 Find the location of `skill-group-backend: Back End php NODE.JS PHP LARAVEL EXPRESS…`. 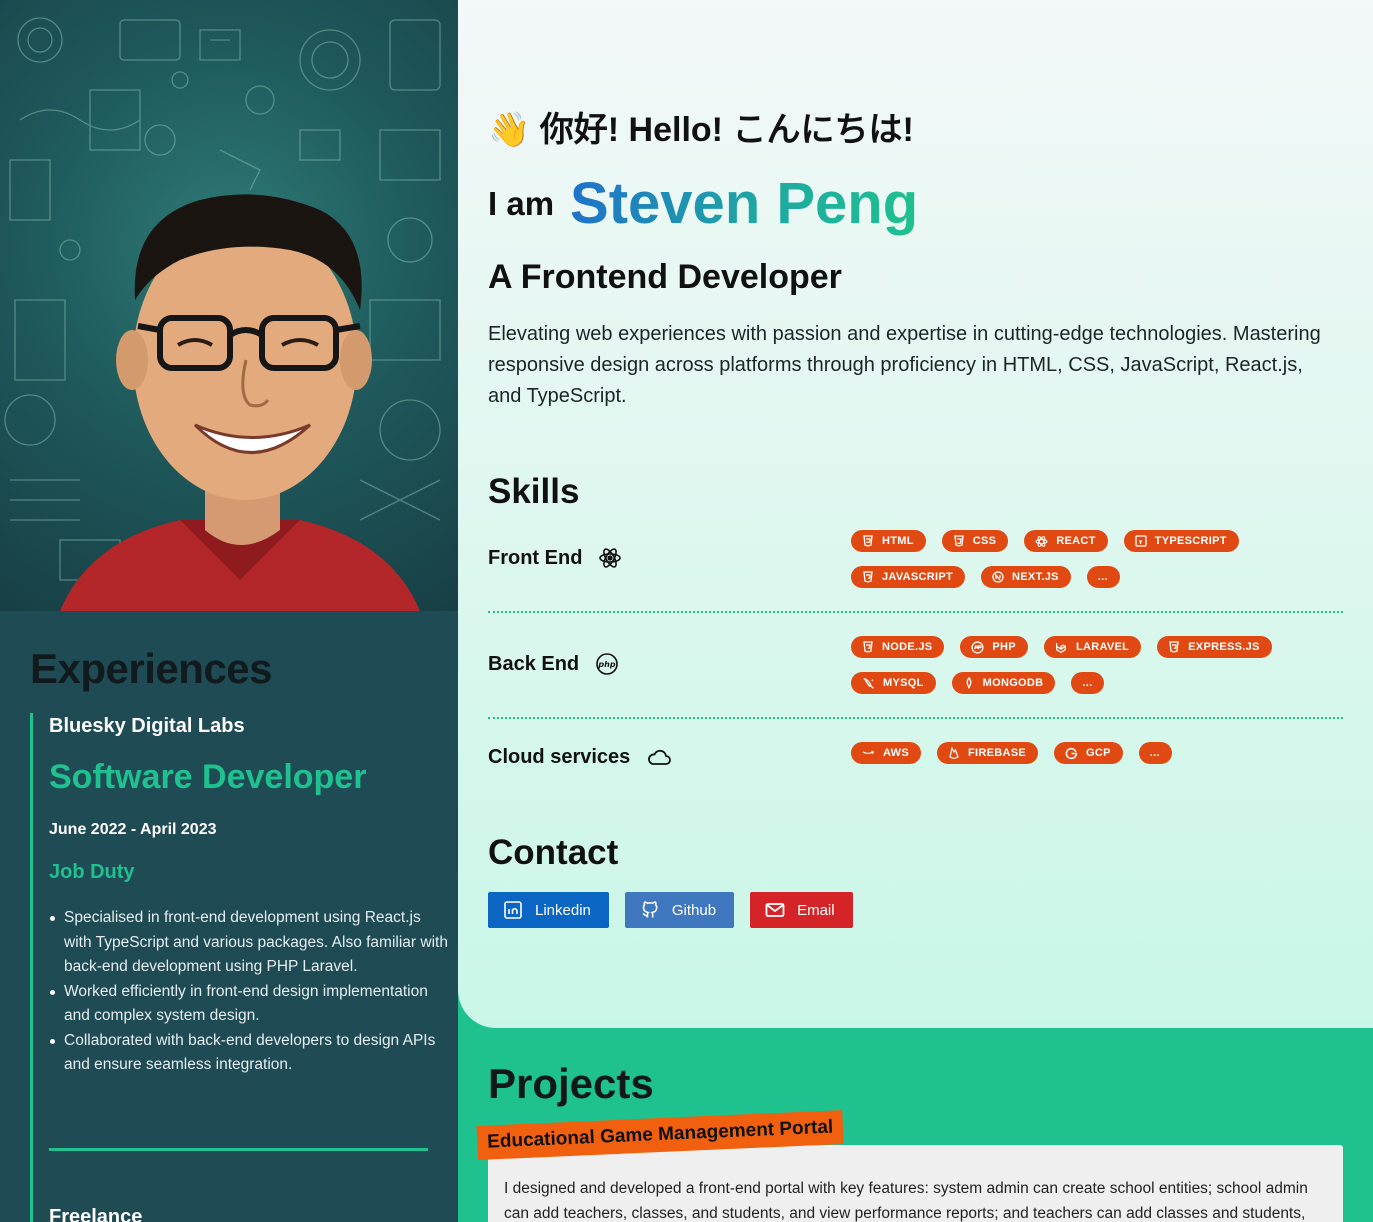

skill-group-backend: Back End php NODE.JS PHP LARAVEL EXPRESS… is located at coordinates (915, 677).